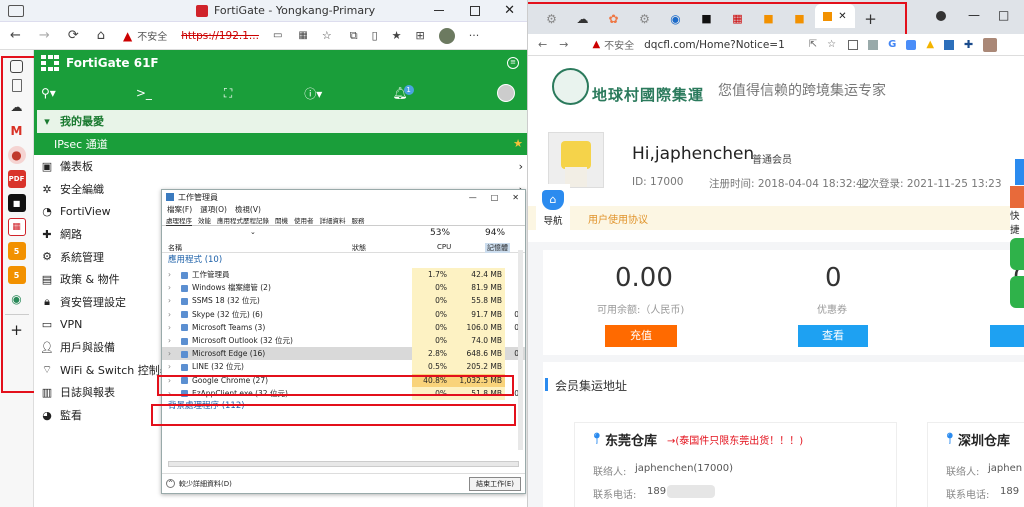 This screenshot has height=507, width=1024. Describe the element at coordinates (16, 227) in the screenshot. I see `fortigate-tab-icon: ▦` at that location.